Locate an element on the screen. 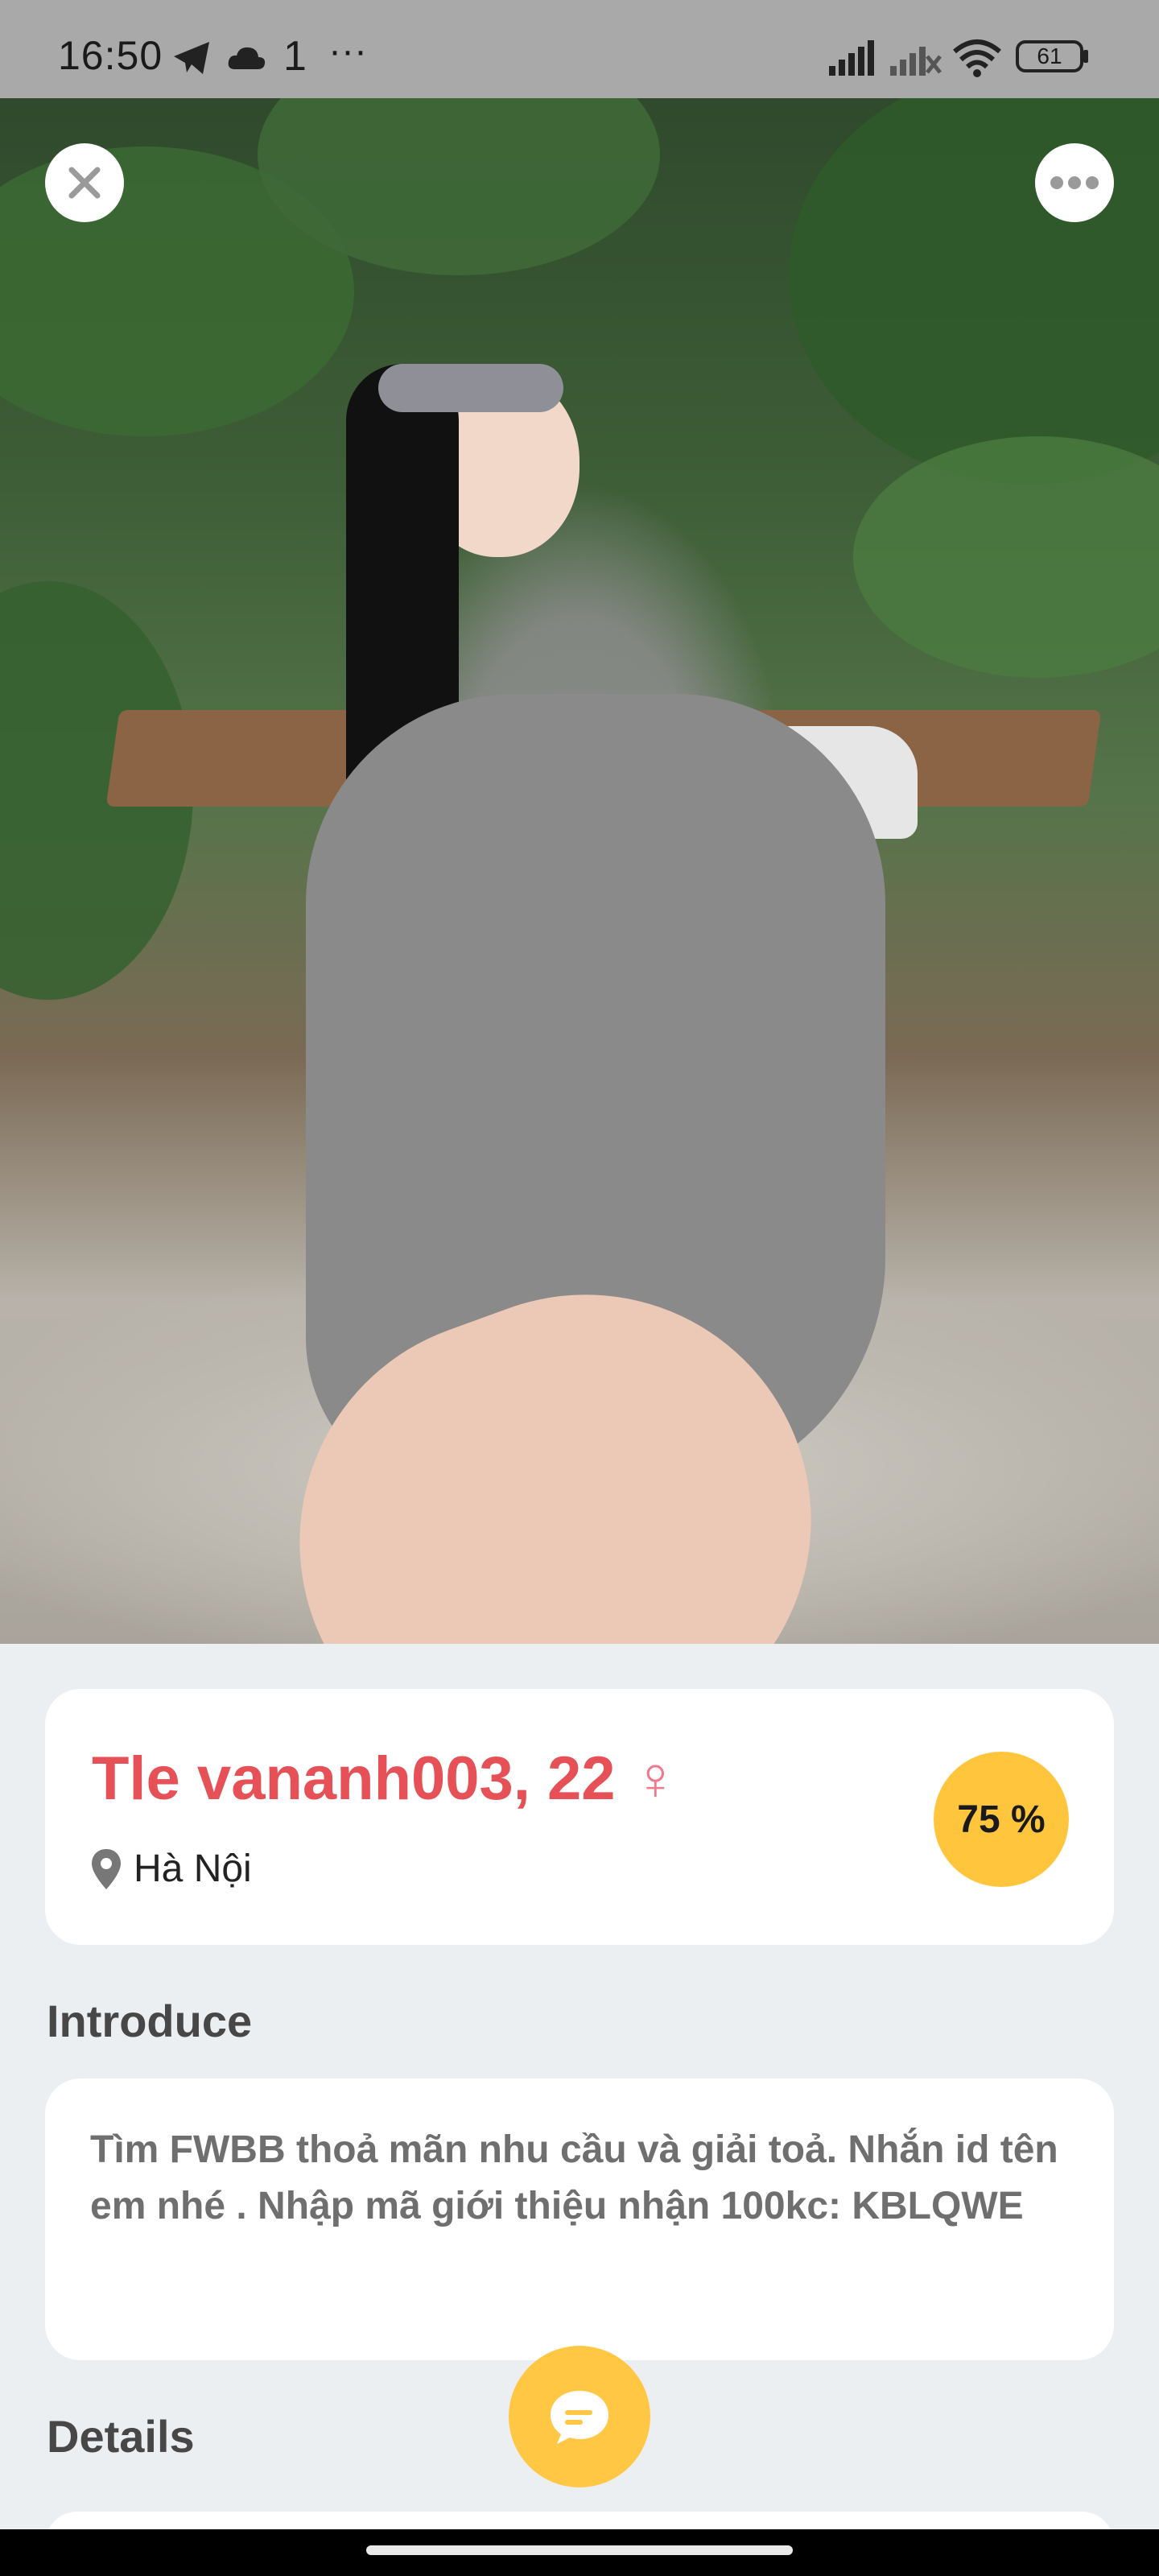 This screenshot has width=1159, height=2576. signal-muted-icon is located at coordinates (916, 61).